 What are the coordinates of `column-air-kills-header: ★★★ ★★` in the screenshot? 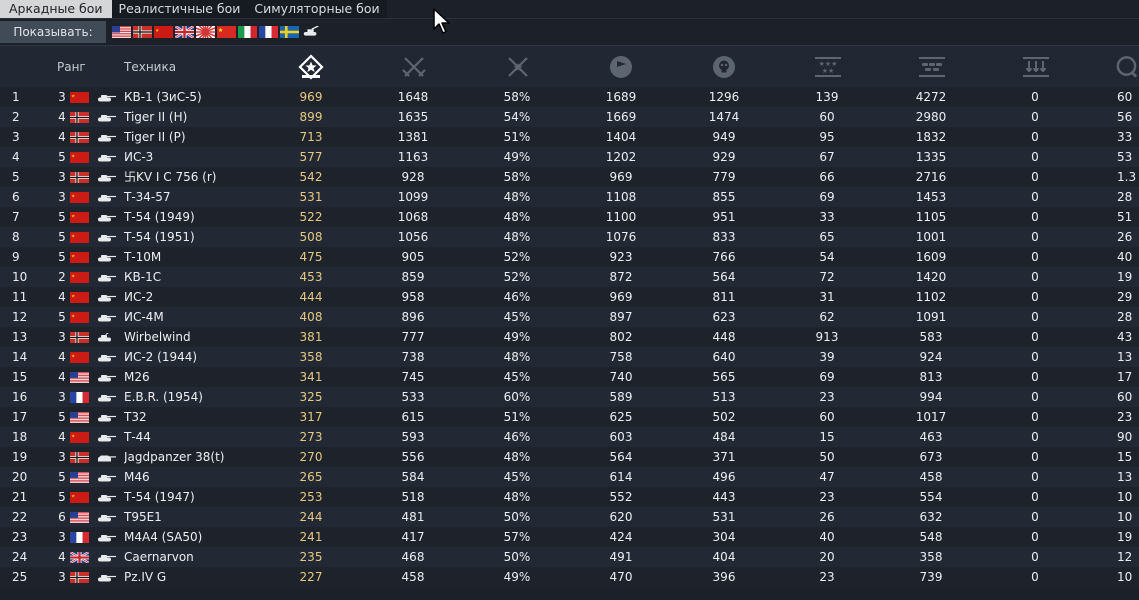 It's located at (828, 67).